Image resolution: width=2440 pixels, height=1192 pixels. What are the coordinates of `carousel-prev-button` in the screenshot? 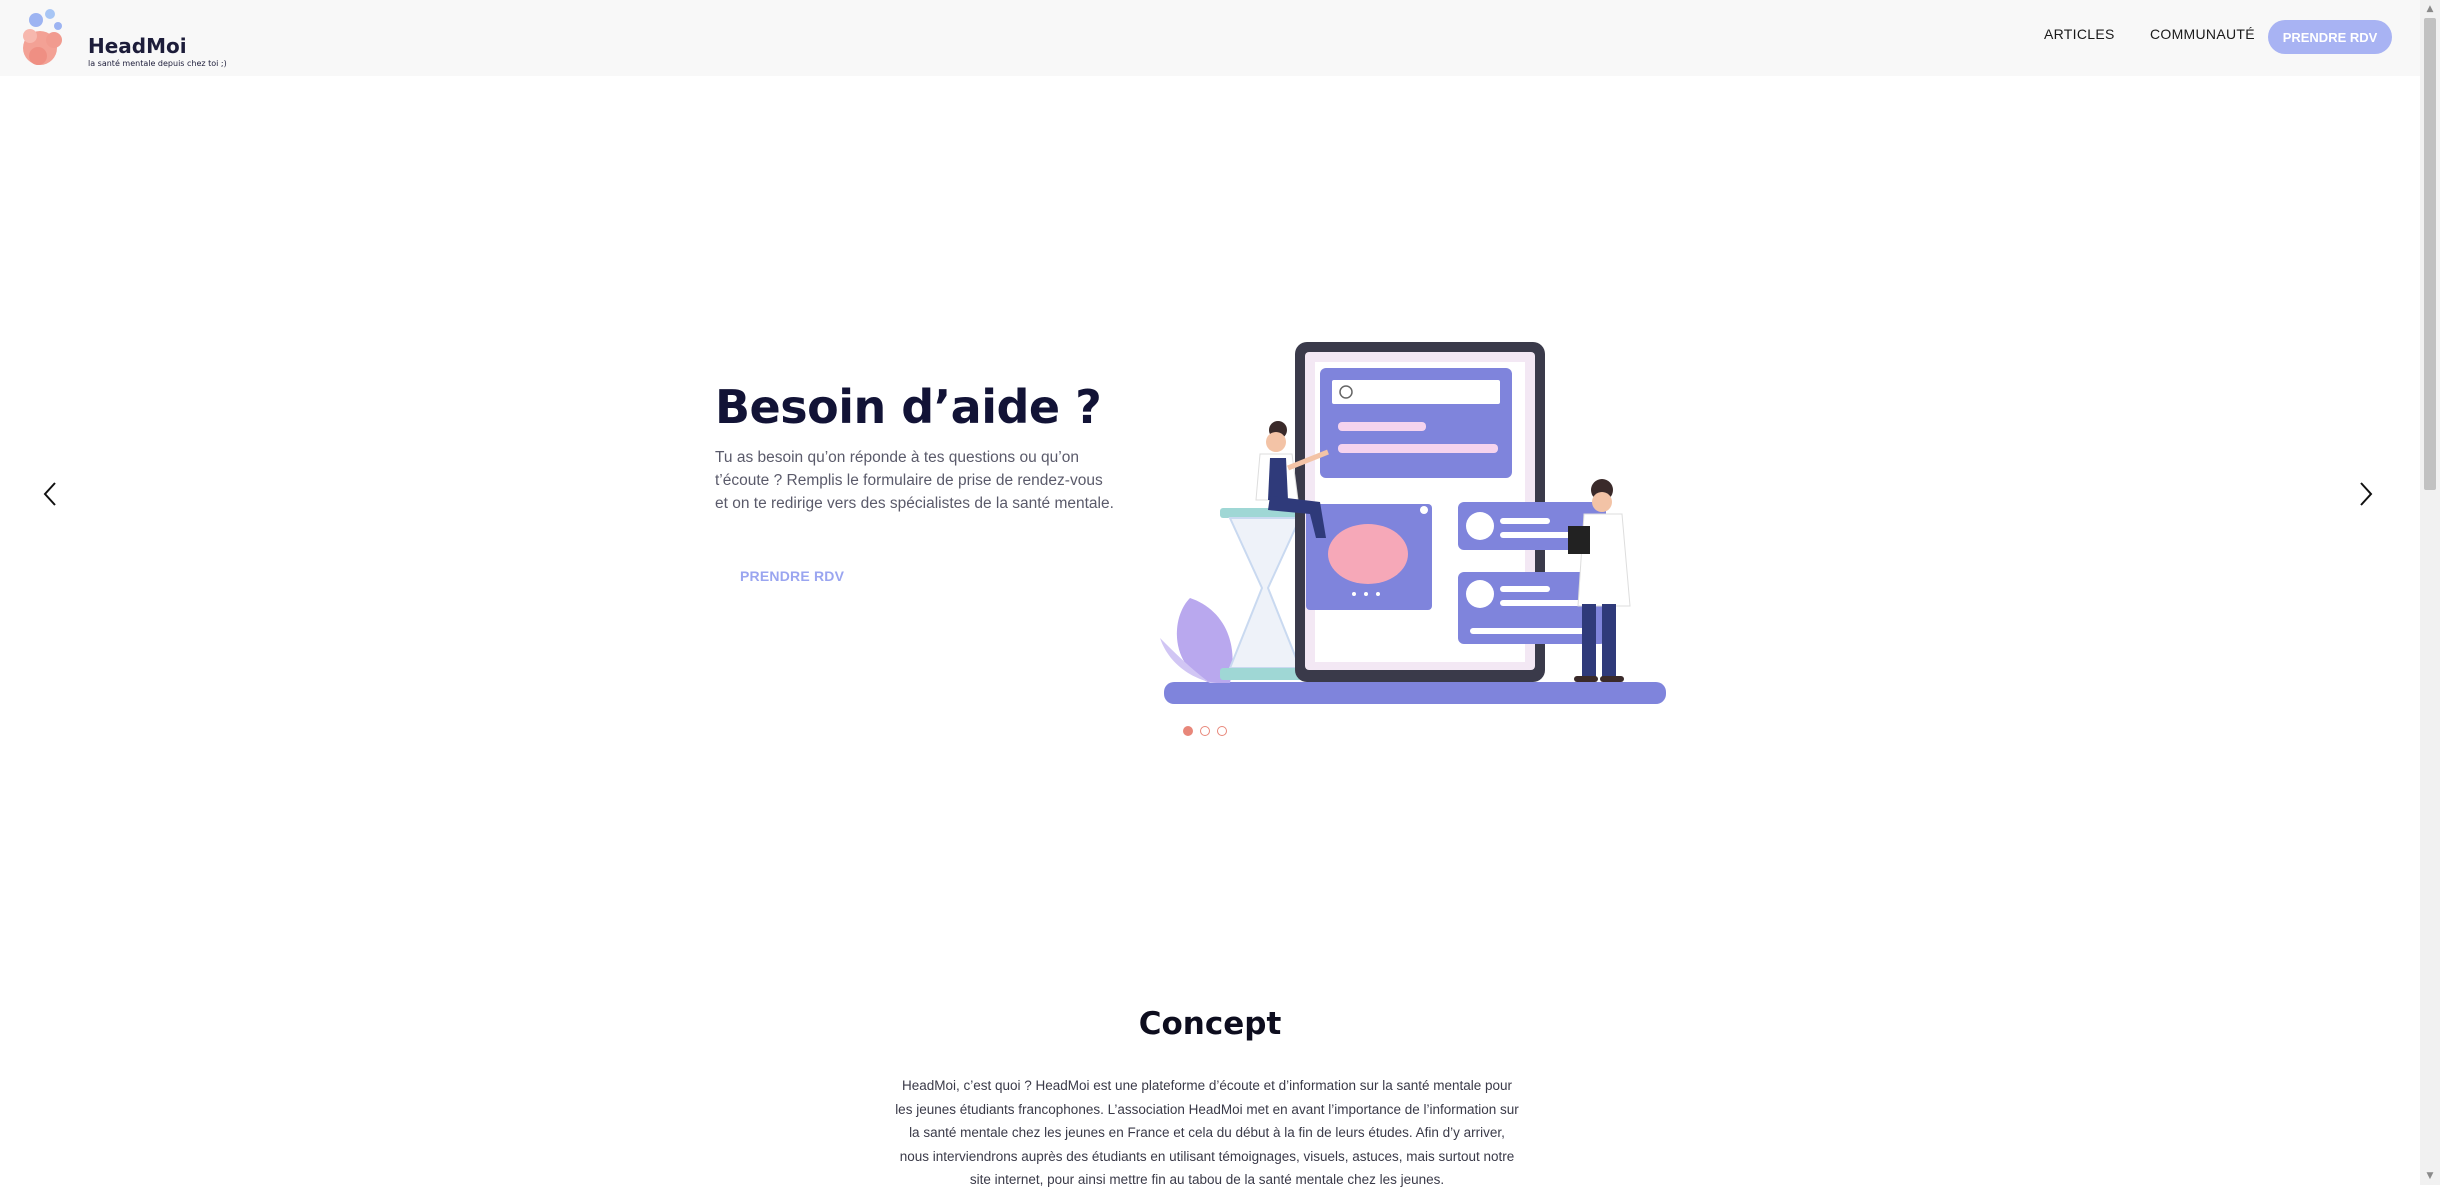 It's located at (50, 494).